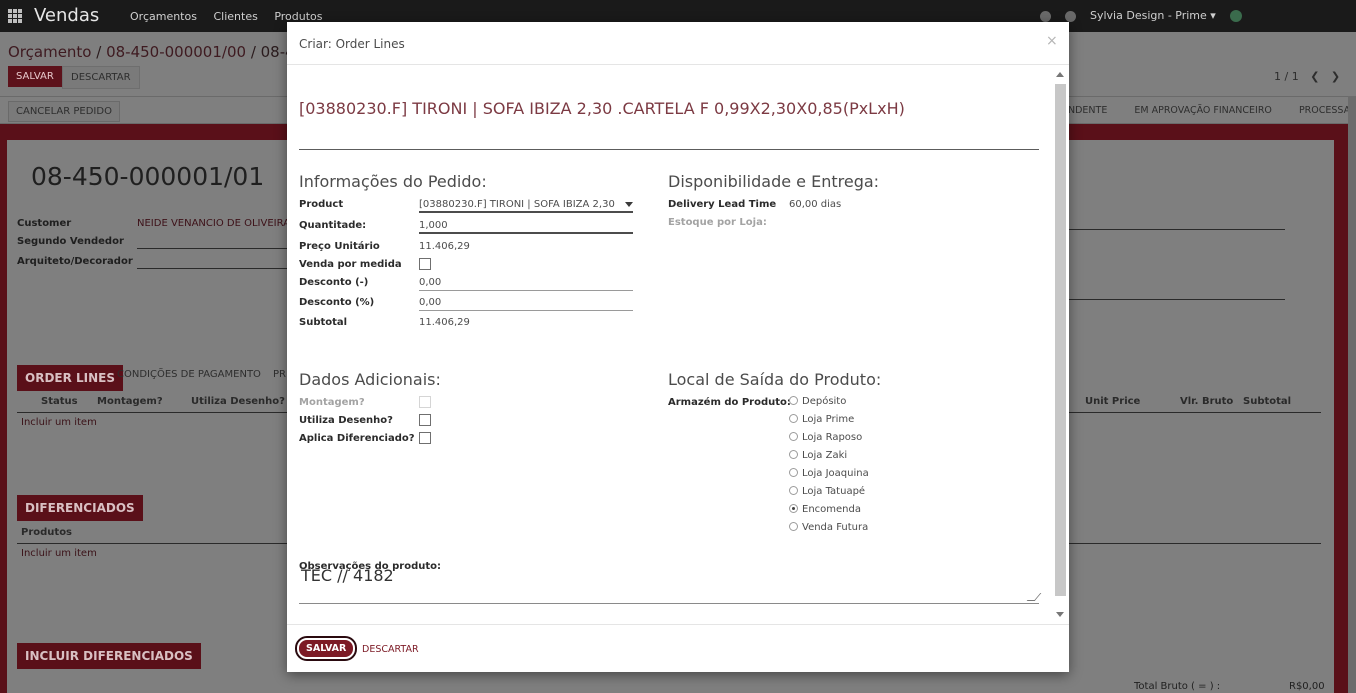  What do you see at coordinates (189, 374) in the screenshot?
I see `tab-payment-conditions: CONDIÇÕES DE PAGAMENTO` at bounding box center [189, 374].